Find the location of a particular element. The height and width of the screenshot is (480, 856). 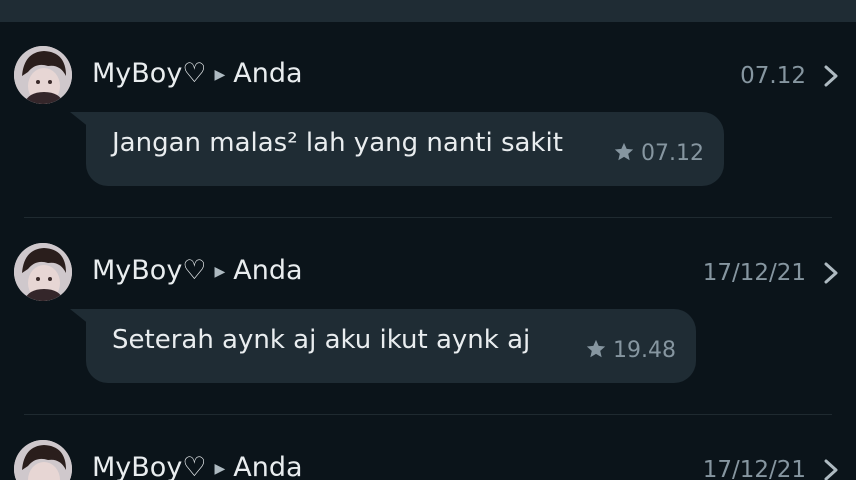

message-bubble: Seterah aynk aj aku ikut aynk aj 19.48 is located at coordinates (391, 346).